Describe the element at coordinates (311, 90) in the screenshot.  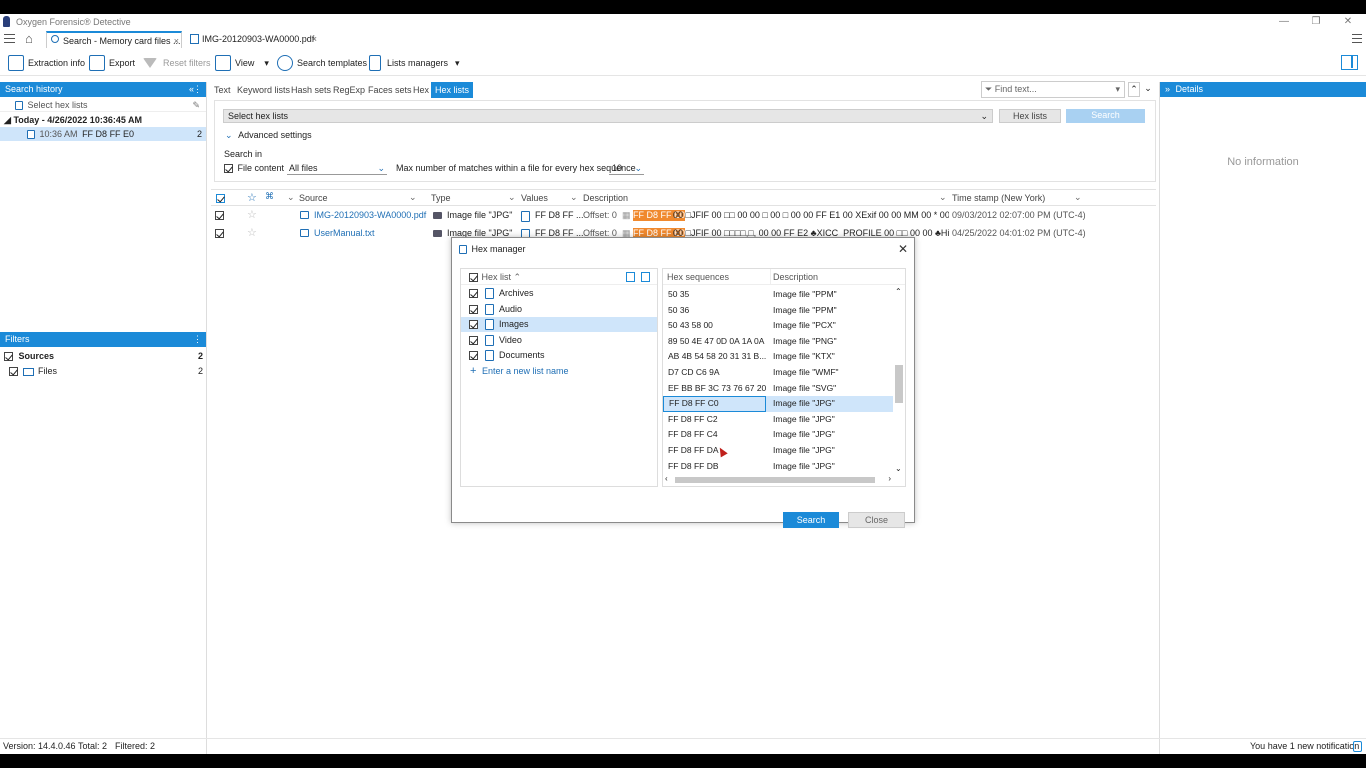
I see `tab-hash-sets: Hash sets` at that location.